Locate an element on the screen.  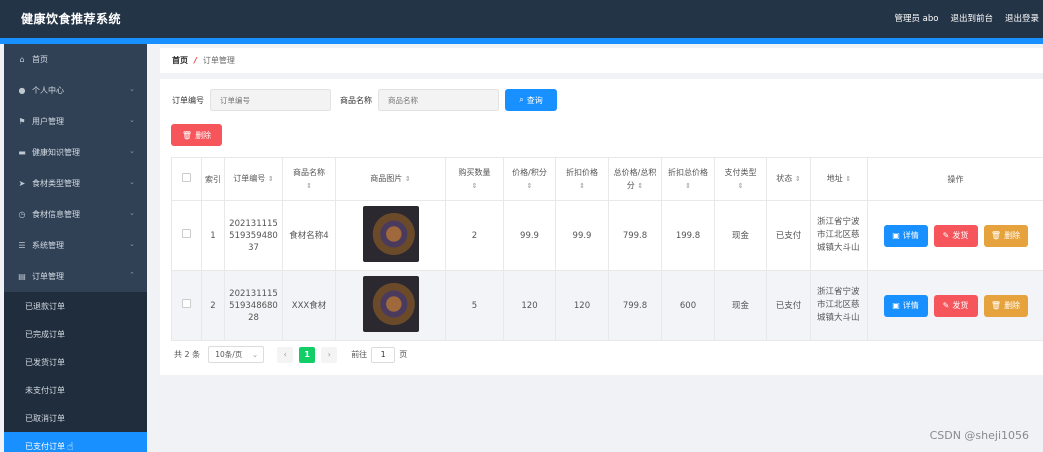
sidebar-subitem-label: 已取消订单 is located at coordinates (45, 418).